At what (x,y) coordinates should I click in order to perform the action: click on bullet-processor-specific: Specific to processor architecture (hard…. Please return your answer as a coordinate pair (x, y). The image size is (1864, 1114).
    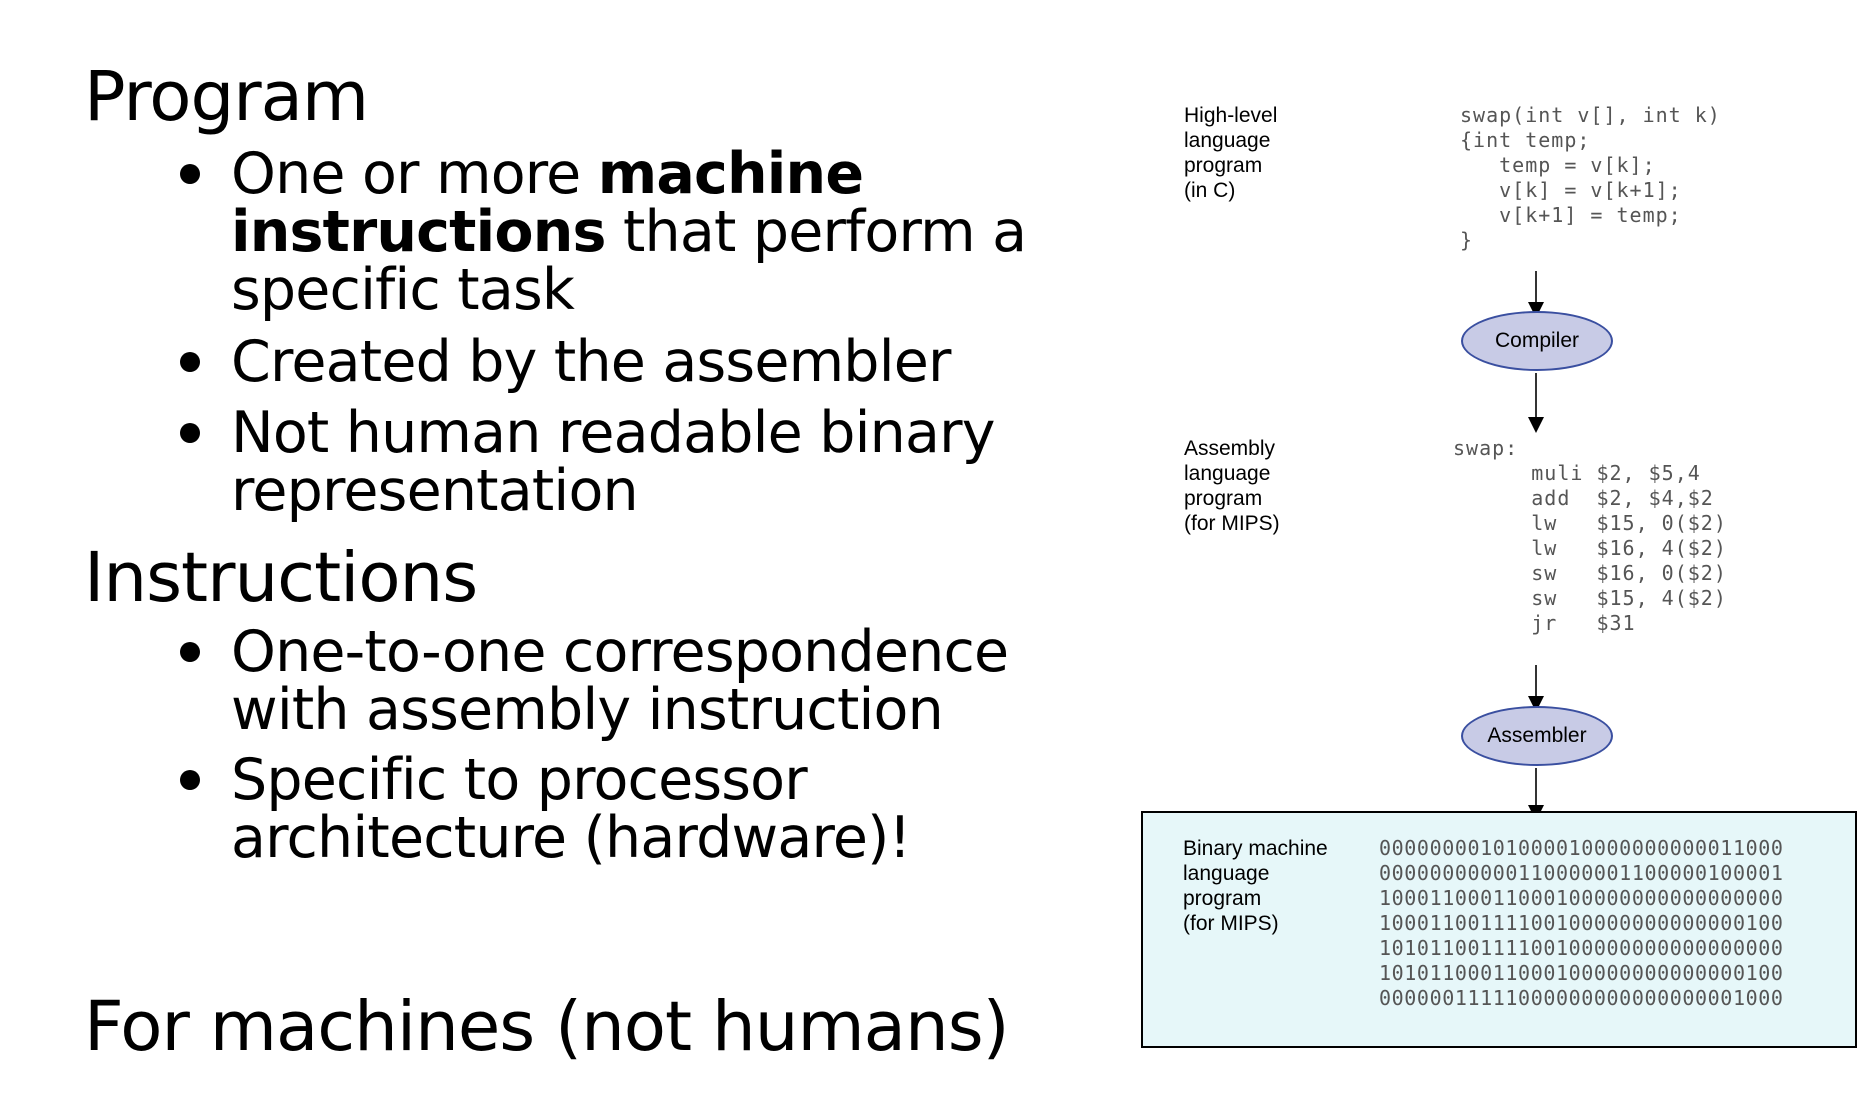
    Looking at the image, I should click on (518, 809).